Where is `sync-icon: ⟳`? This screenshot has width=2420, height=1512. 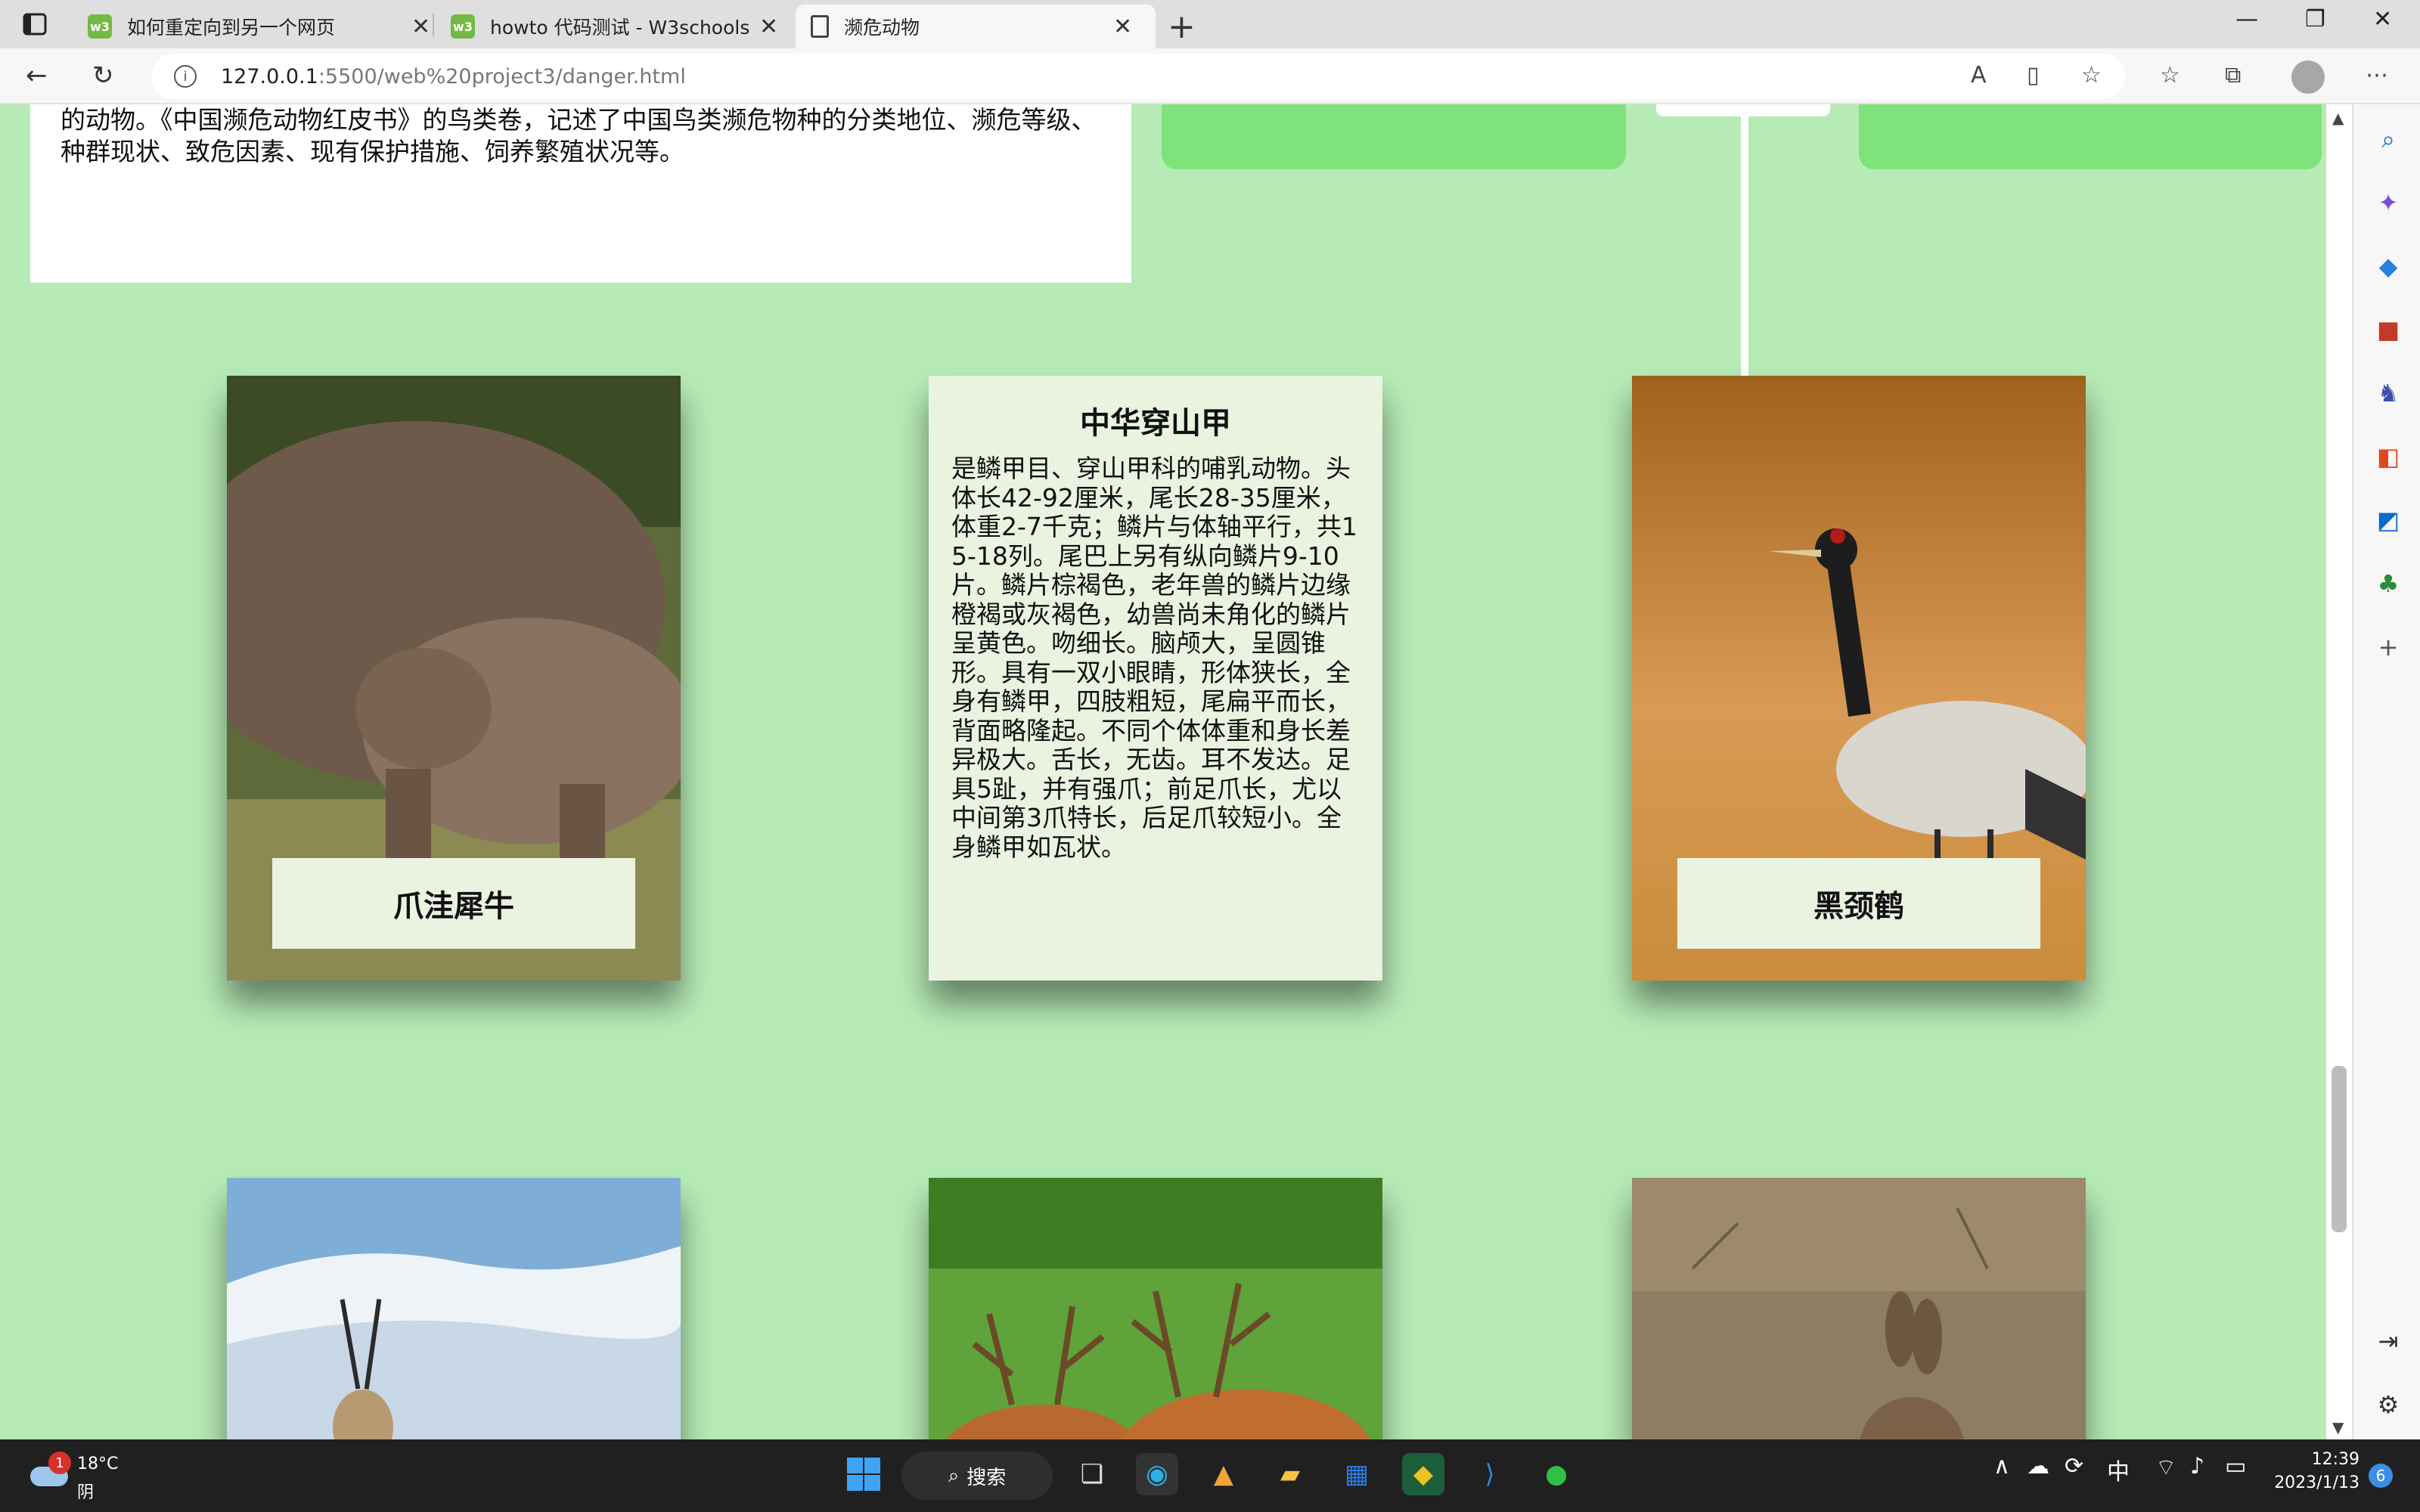 sync-icon: ⟳ is located at coordinates (2074, 1466).